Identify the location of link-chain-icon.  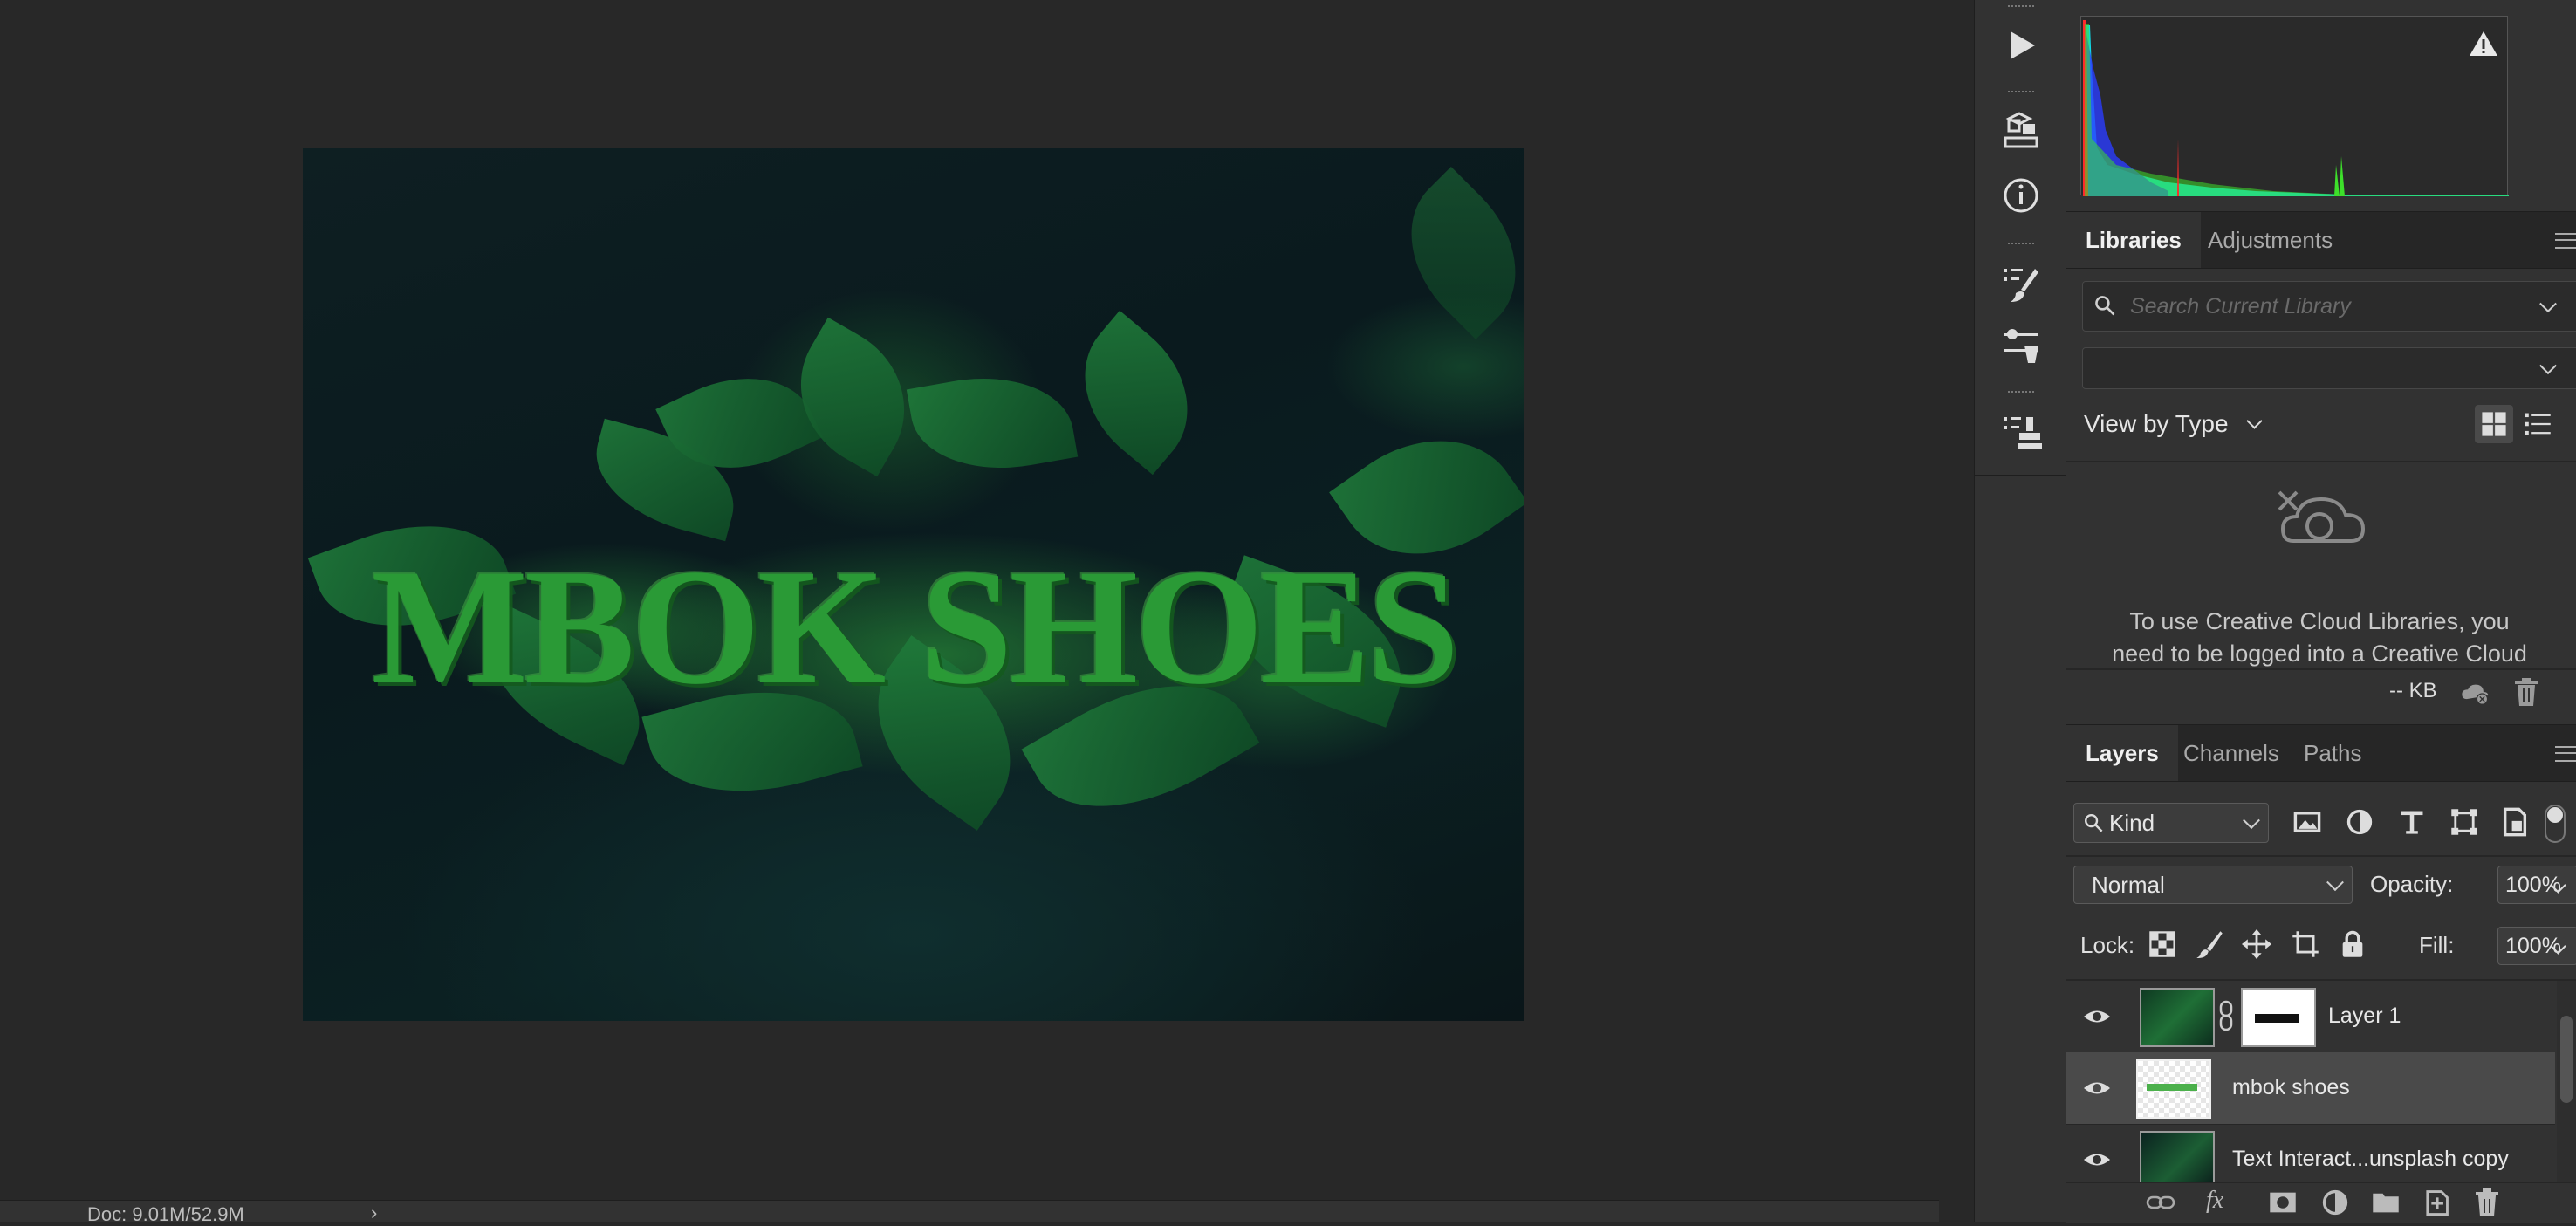
(2226, 1015).